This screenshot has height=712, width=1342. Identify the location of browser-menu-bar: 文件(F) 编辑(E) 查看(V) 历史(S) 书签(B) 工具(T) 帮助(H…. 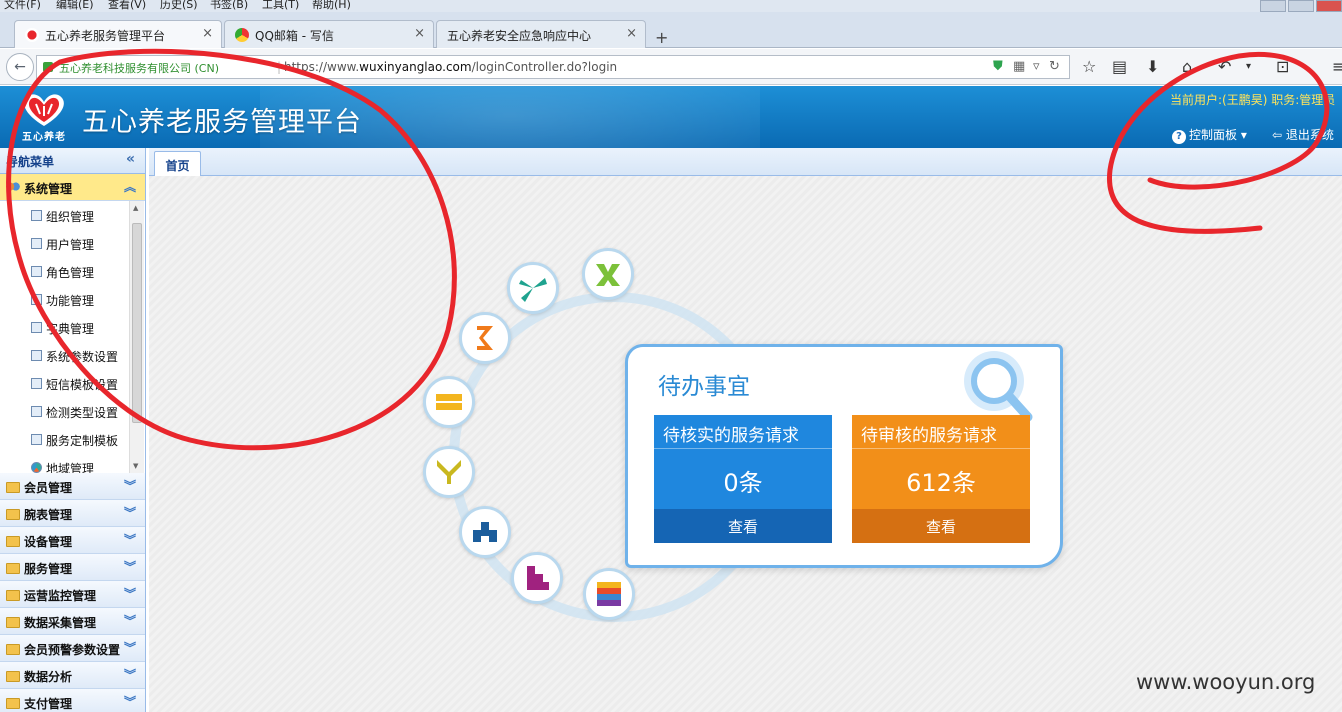
(671, 6).